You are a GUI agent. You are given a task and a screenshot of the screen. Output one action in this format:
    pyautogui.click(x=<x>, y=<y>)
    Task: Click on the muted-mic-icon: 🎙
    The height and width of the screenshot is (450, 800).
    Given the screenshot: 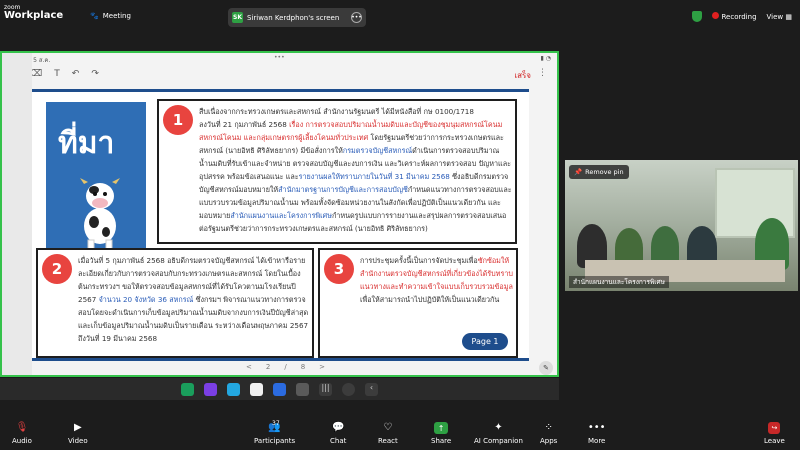 What is the action you would take?
    pyautogui.click(x=22, y=427)
    